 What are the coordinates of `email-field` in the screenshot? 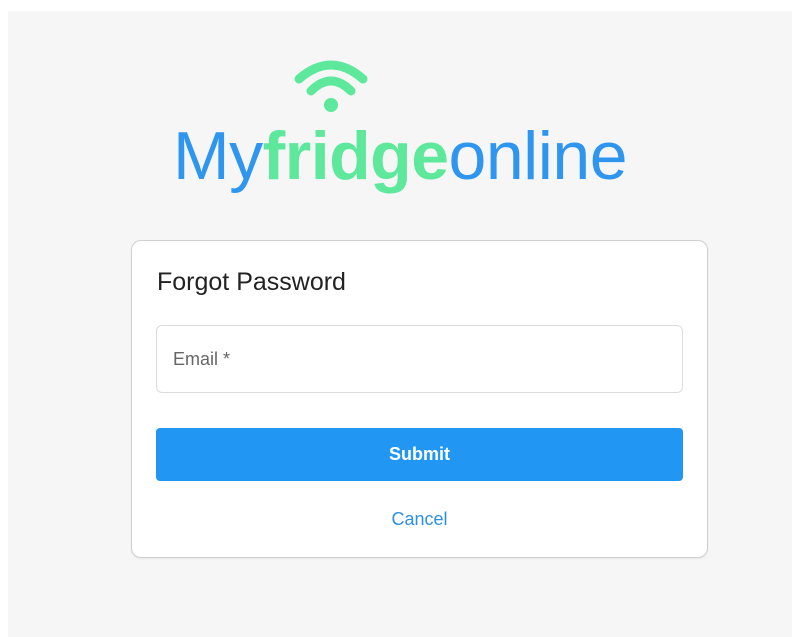 It's located at (419, 359).